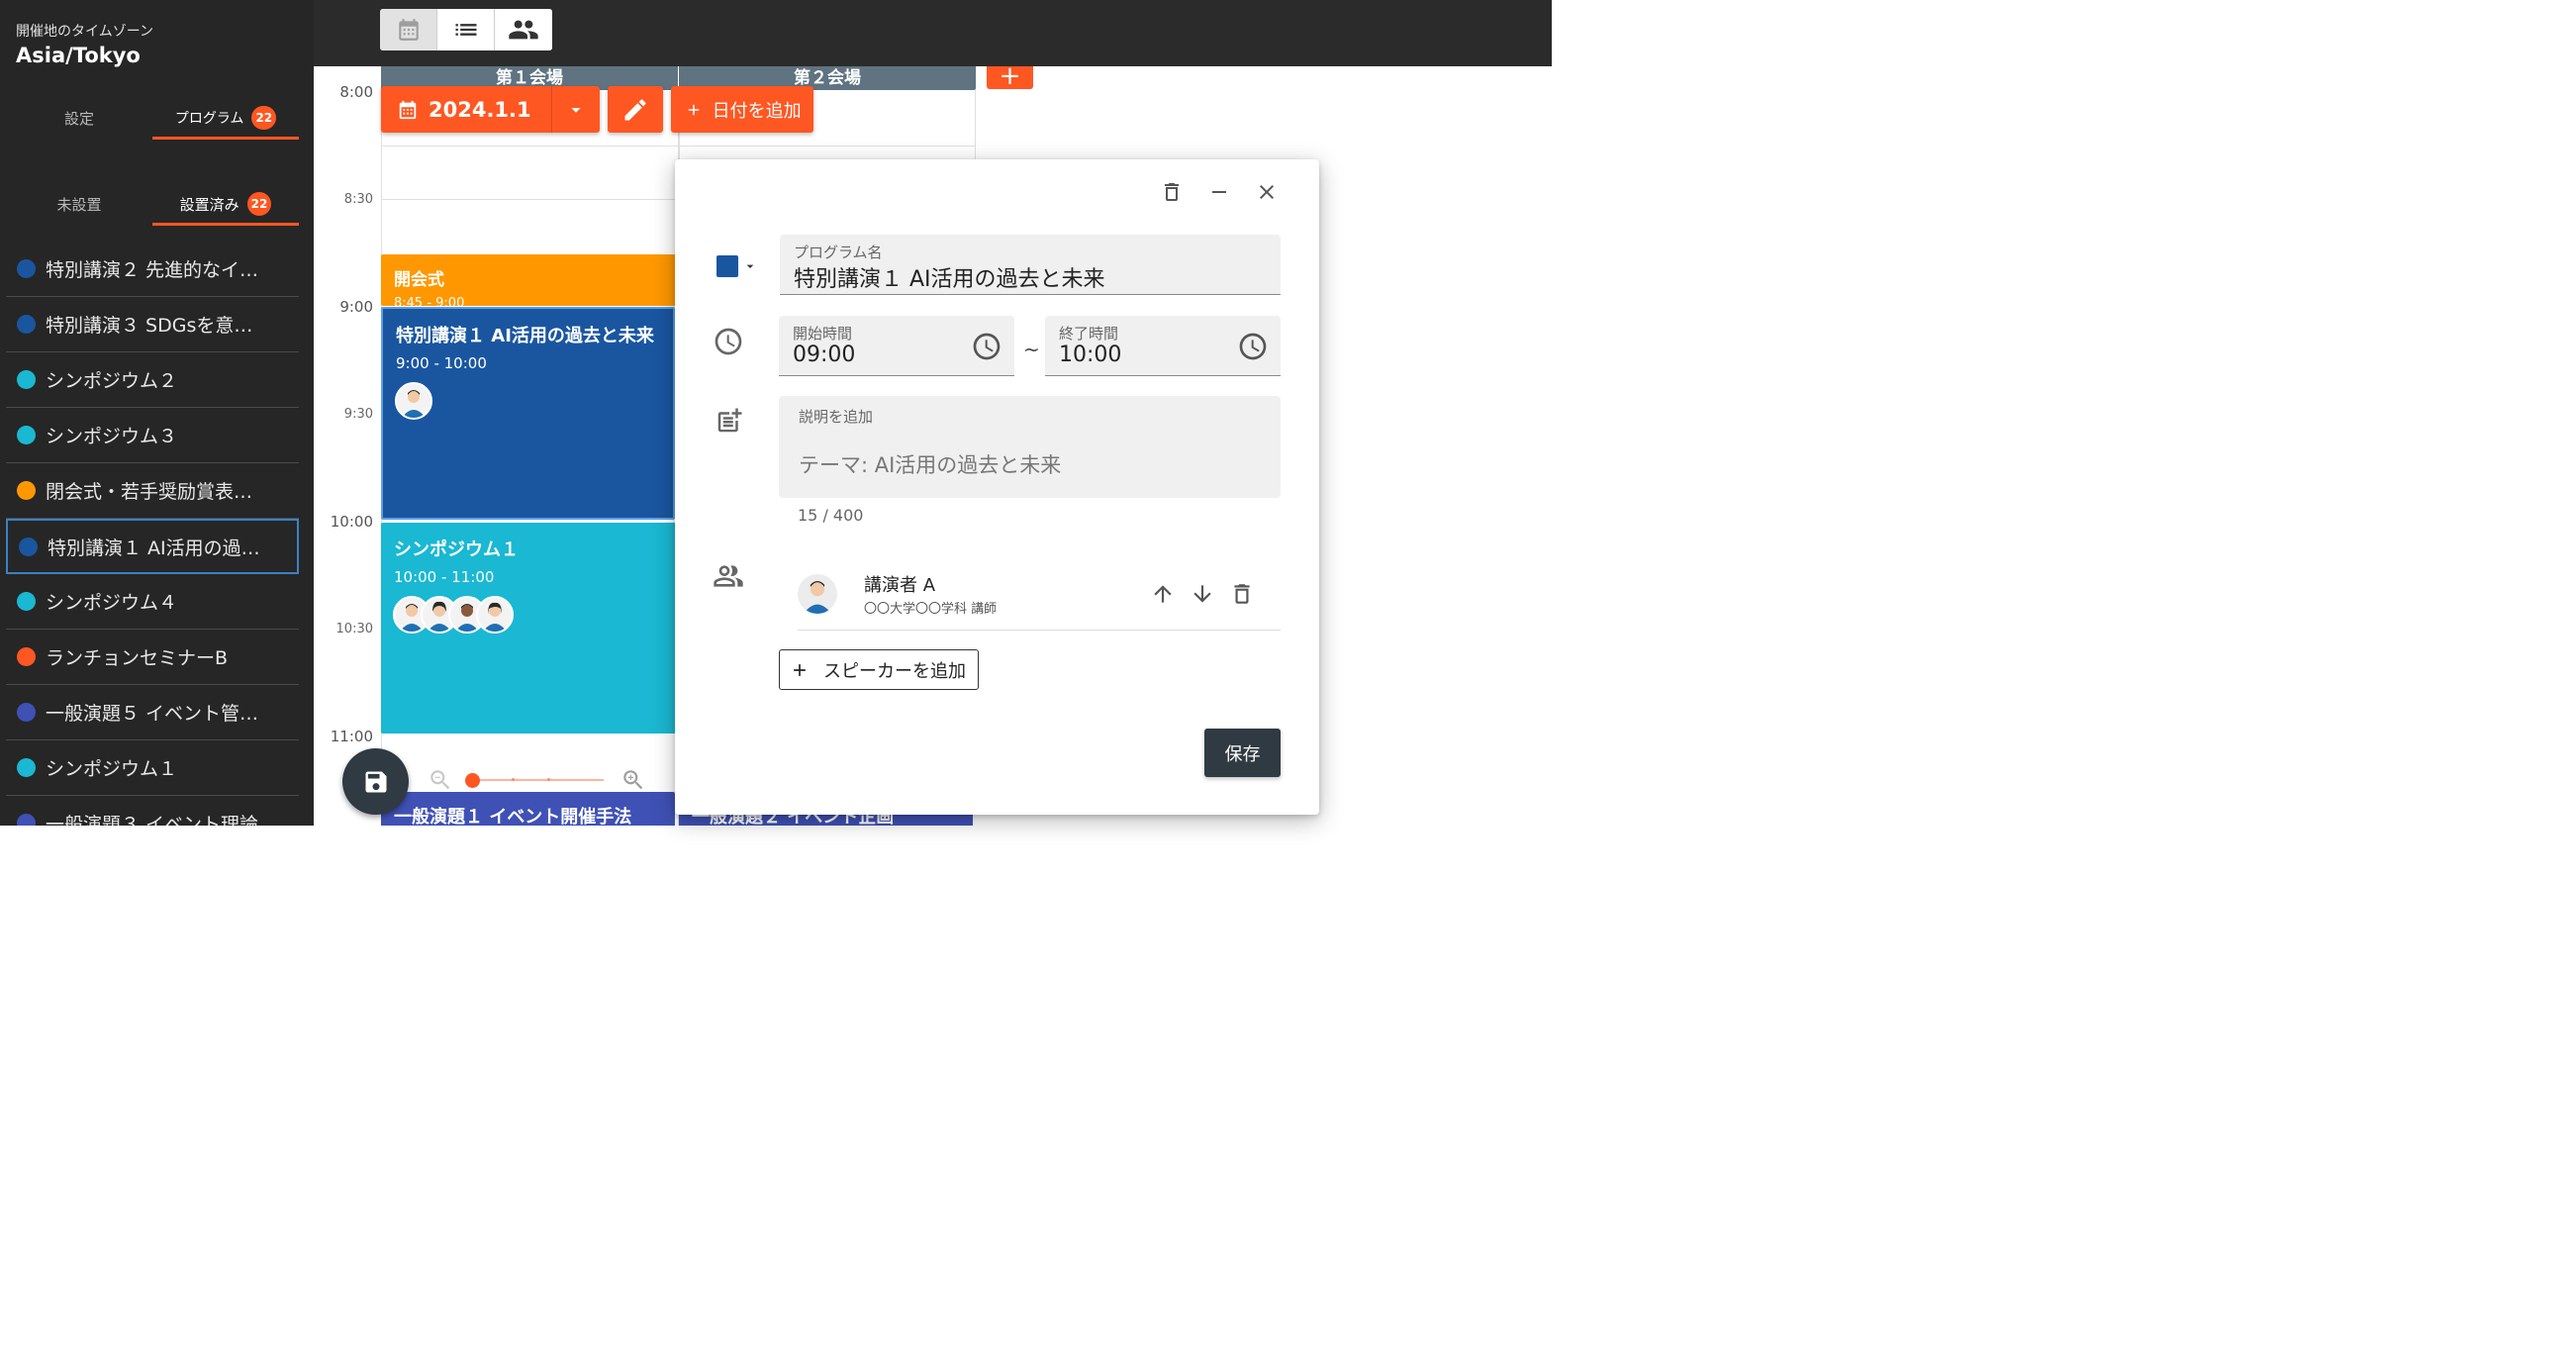 Image resolution: width=2576 pixels, height=1370 pixels. I want to click on speaker-view-button, so click(523, 29).